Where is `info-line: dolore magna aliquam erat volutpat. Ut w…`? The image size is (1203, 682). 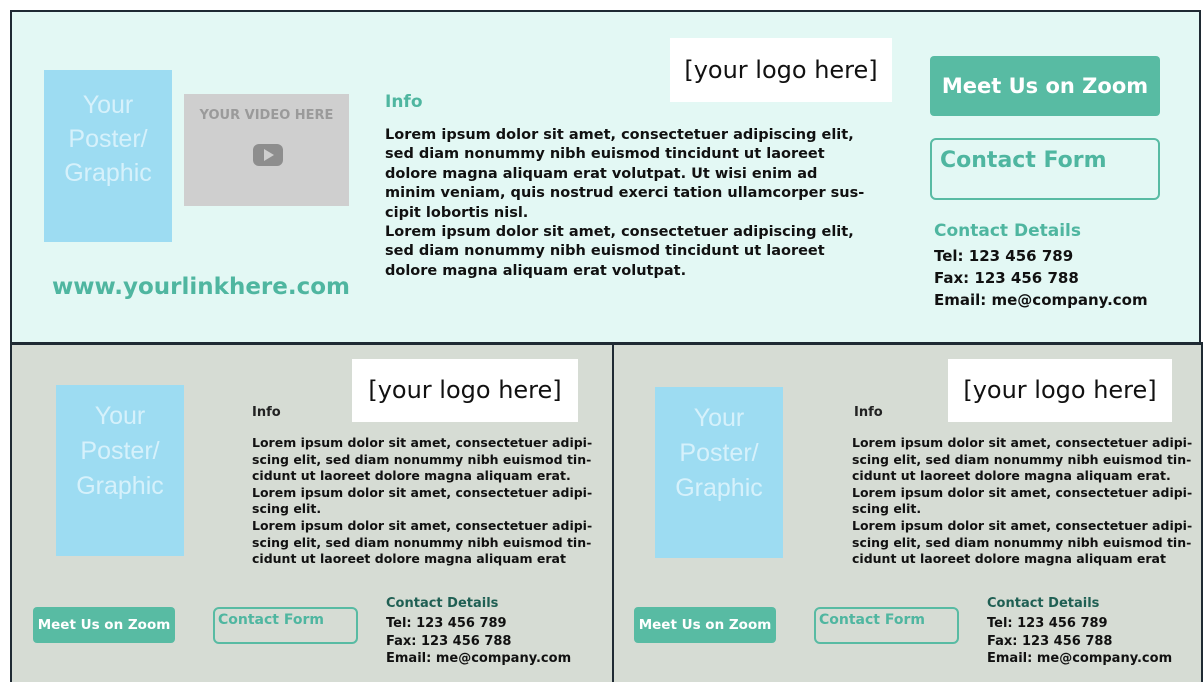
info-line: dolore magna aliquam erat volutpat. Ut w… is located at coordinates (601, 173).